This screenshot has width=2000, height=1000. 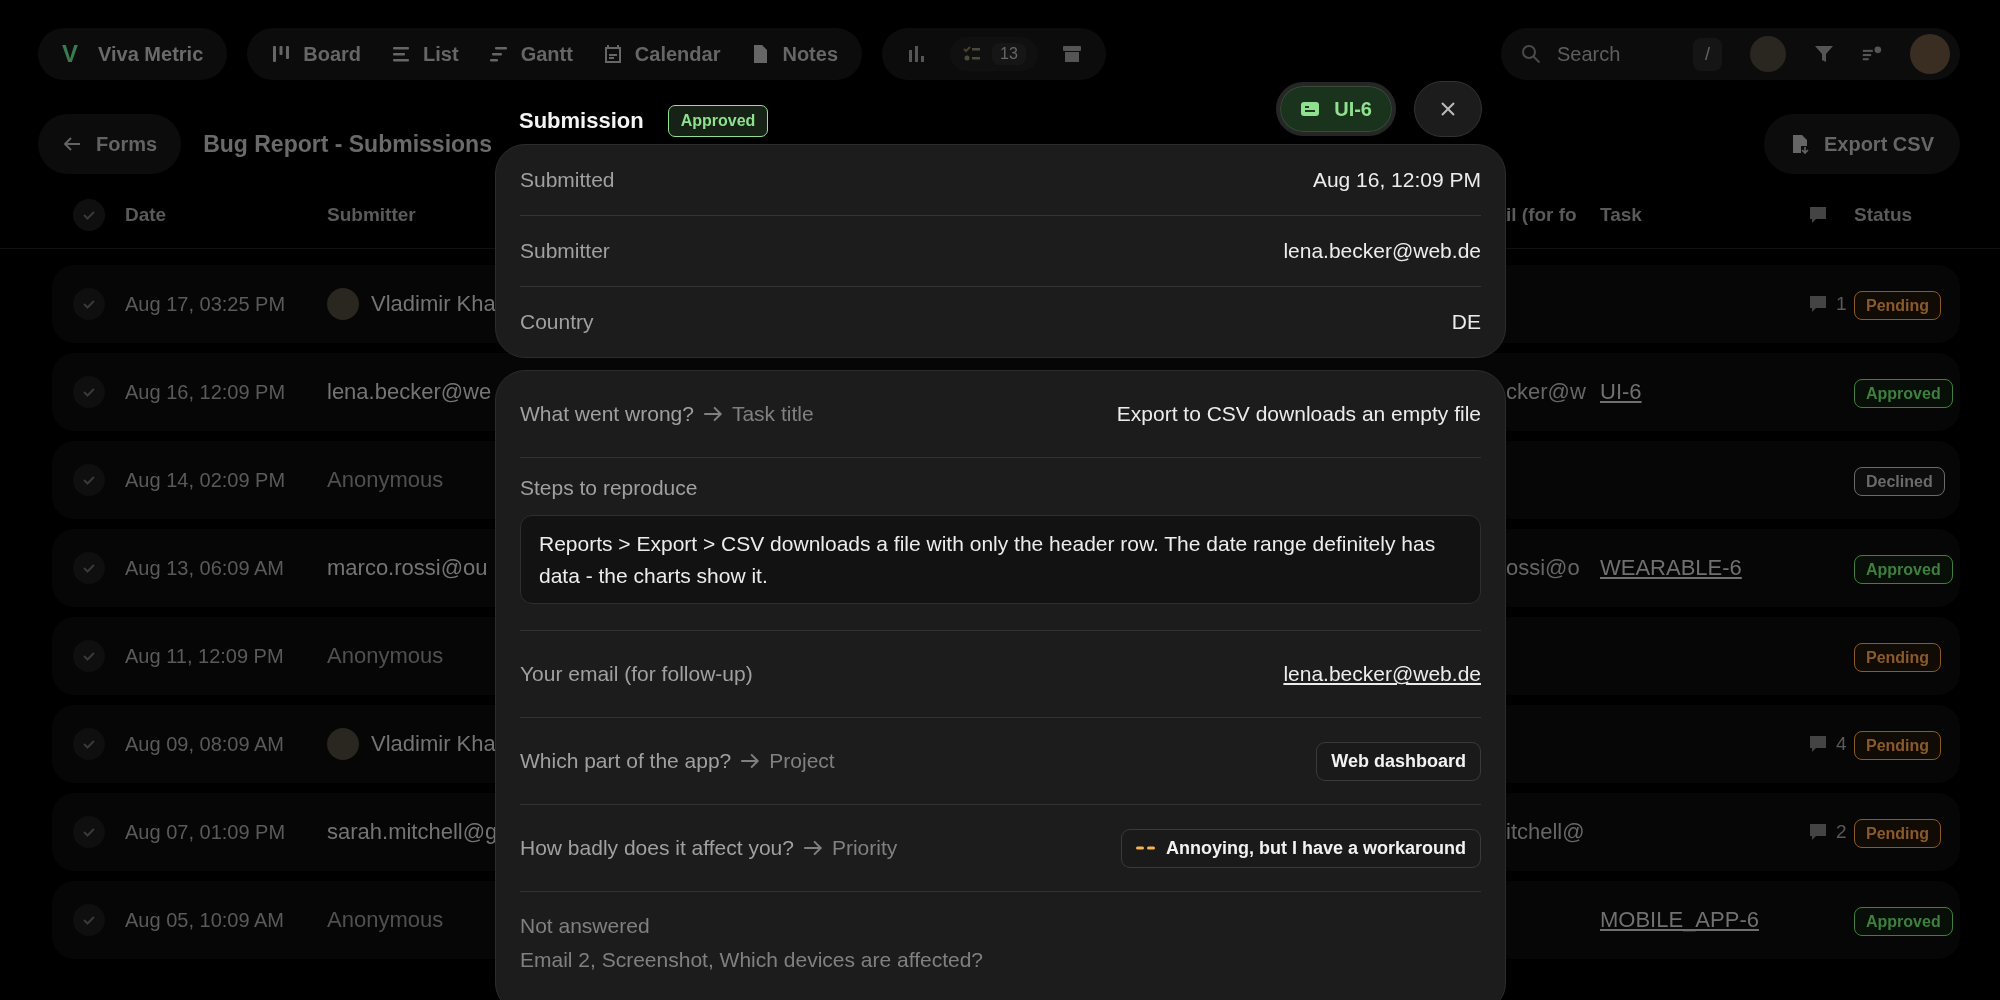 I want to click on answer-value: Export to CSV downloads an empty file, so click(x=1298, y=414).